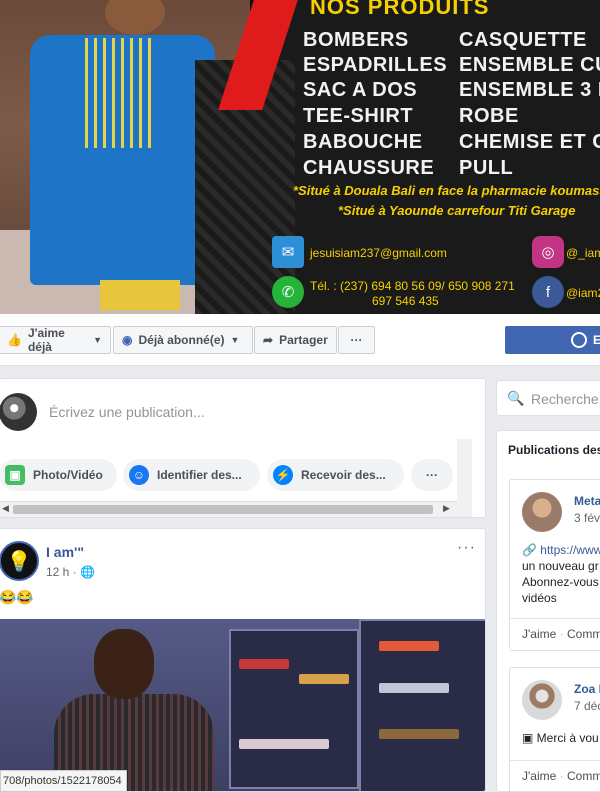 The width and height of the screenshot is (600, 792). Describe the element at coordinates (283, 475) in the screenshot. I see `messenger-icon: ⚡` at that location.